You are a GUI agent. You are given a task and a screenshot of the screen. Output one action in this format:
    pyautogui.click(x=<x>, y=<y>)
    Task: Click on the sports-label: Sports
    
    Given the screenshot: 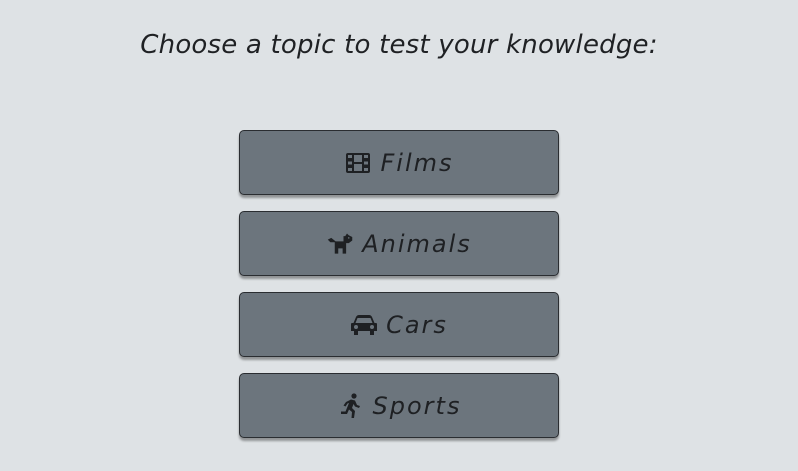 What is the action you would take?
    pyautogui.click(x=417, y=405)
    